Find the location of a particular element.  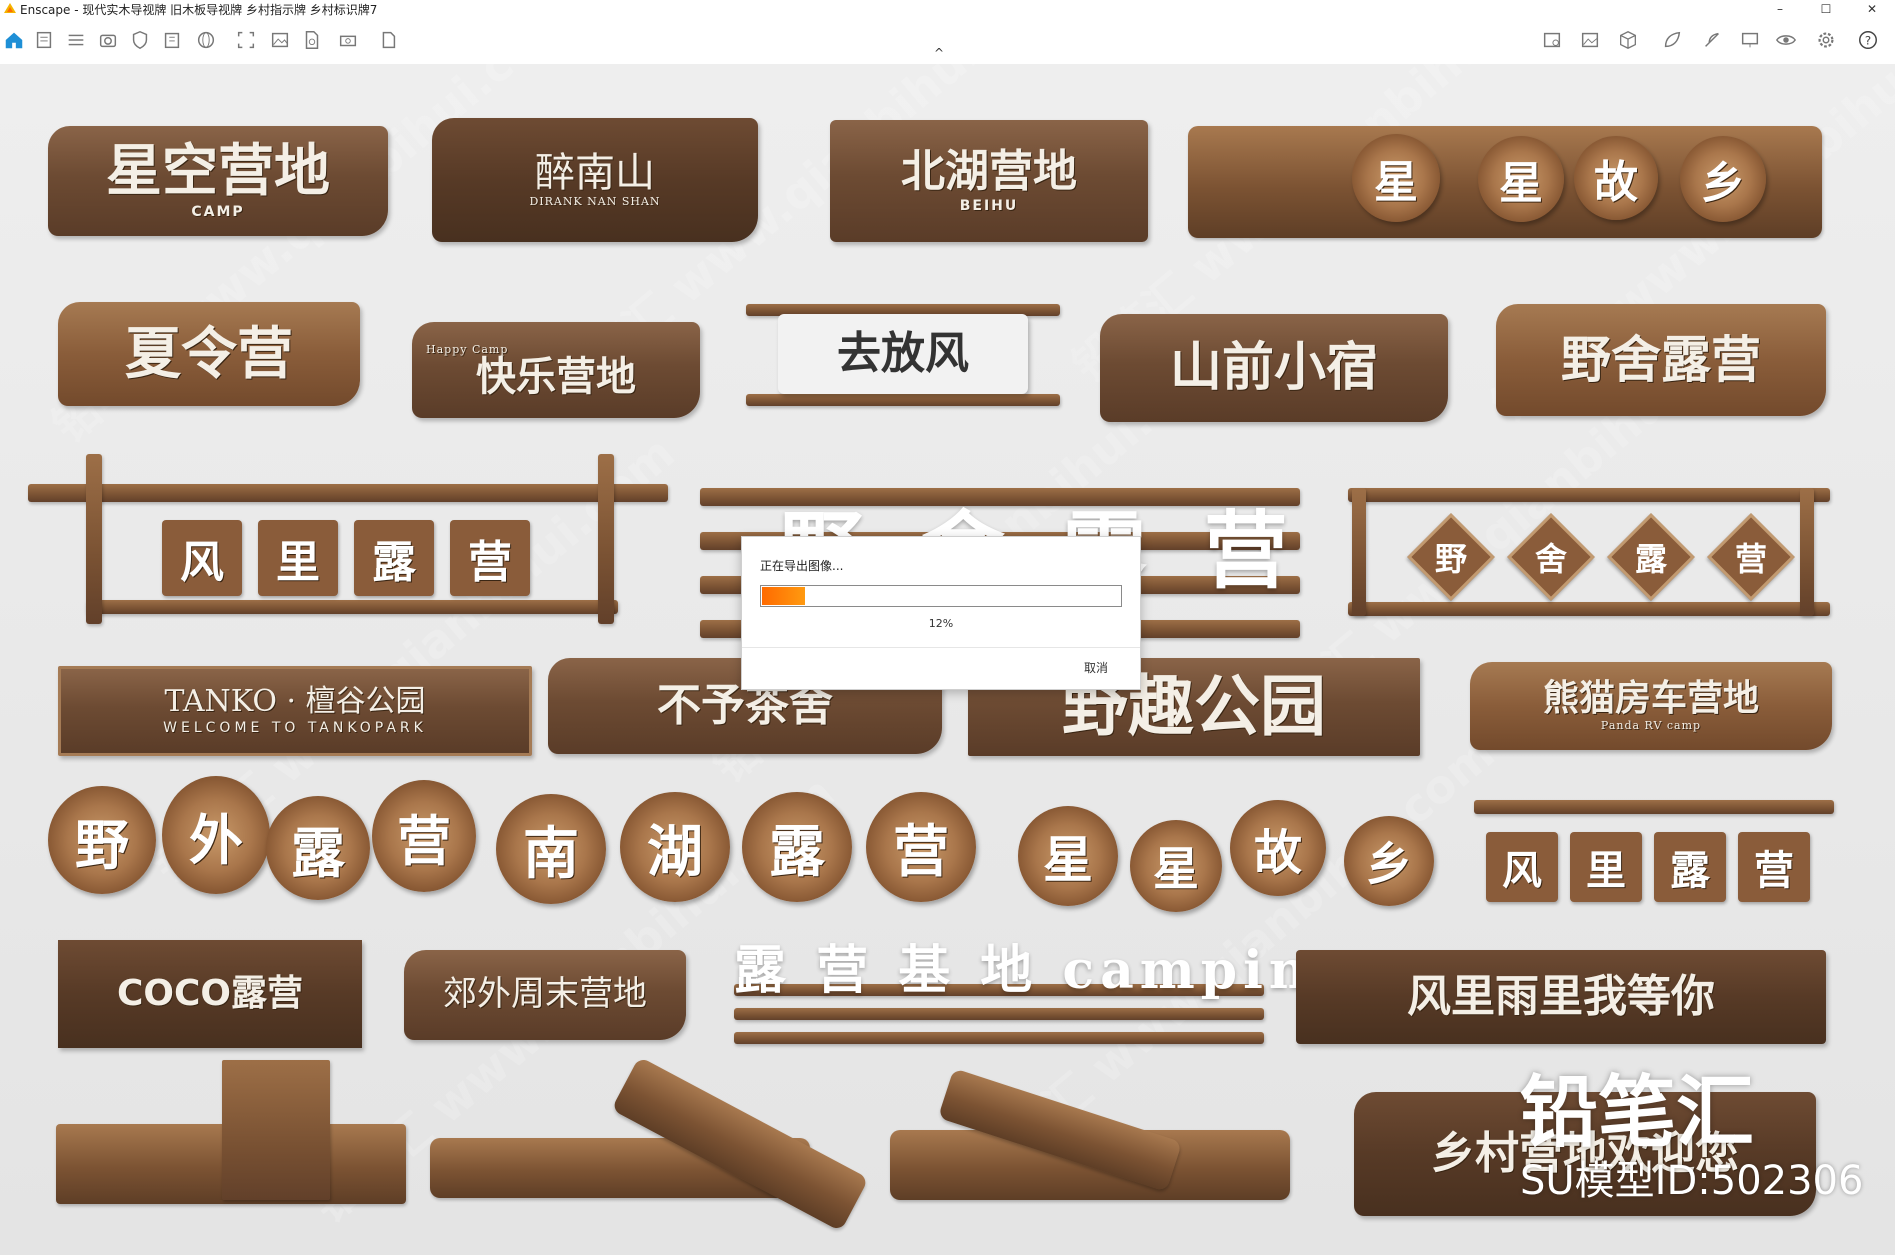

sign-qufangfeng: 去放风 is located at coordinates (903, 354).